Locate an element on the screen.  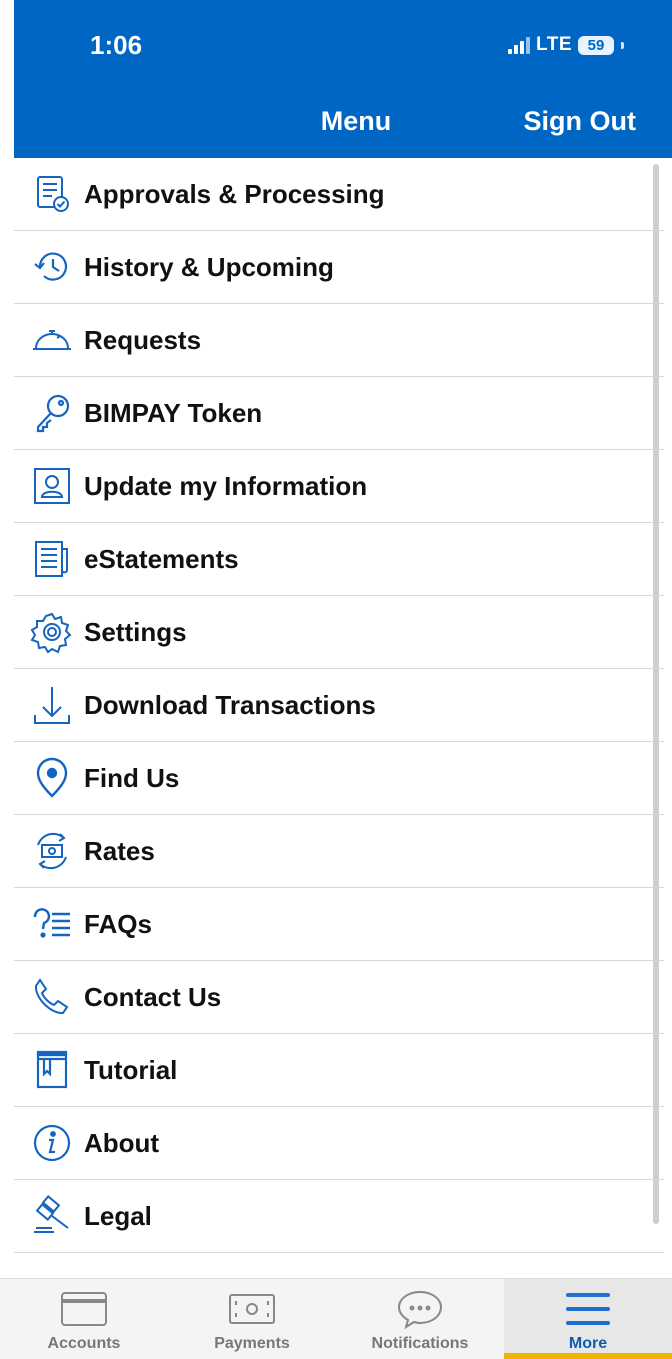
bottom-tab-bar: Accounts Payments Notifications More is located at coordinates (336, 1318).